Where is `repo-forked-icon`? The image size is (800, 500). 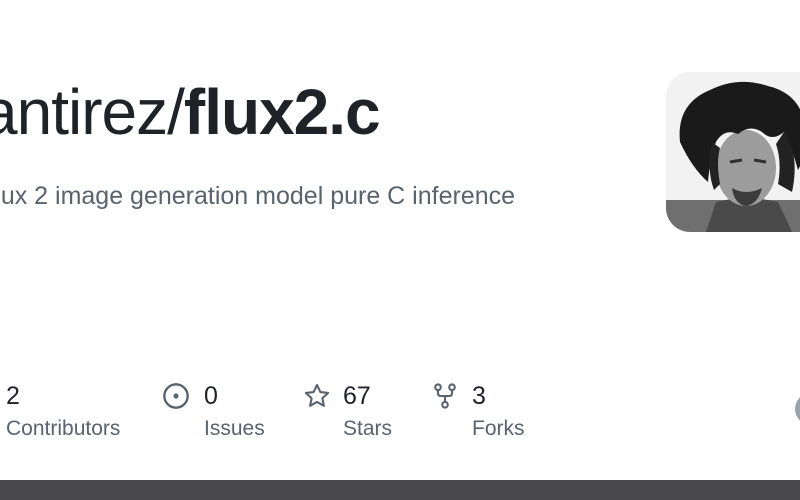
repo-forked-icon is located at coordinates (445, 396).